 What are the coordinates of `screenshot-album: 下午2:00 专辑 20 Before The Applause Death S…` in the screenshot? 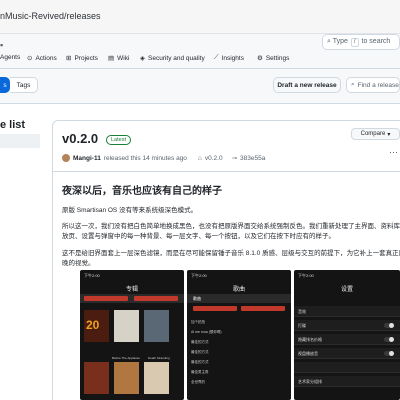 It's located at (132, 335).